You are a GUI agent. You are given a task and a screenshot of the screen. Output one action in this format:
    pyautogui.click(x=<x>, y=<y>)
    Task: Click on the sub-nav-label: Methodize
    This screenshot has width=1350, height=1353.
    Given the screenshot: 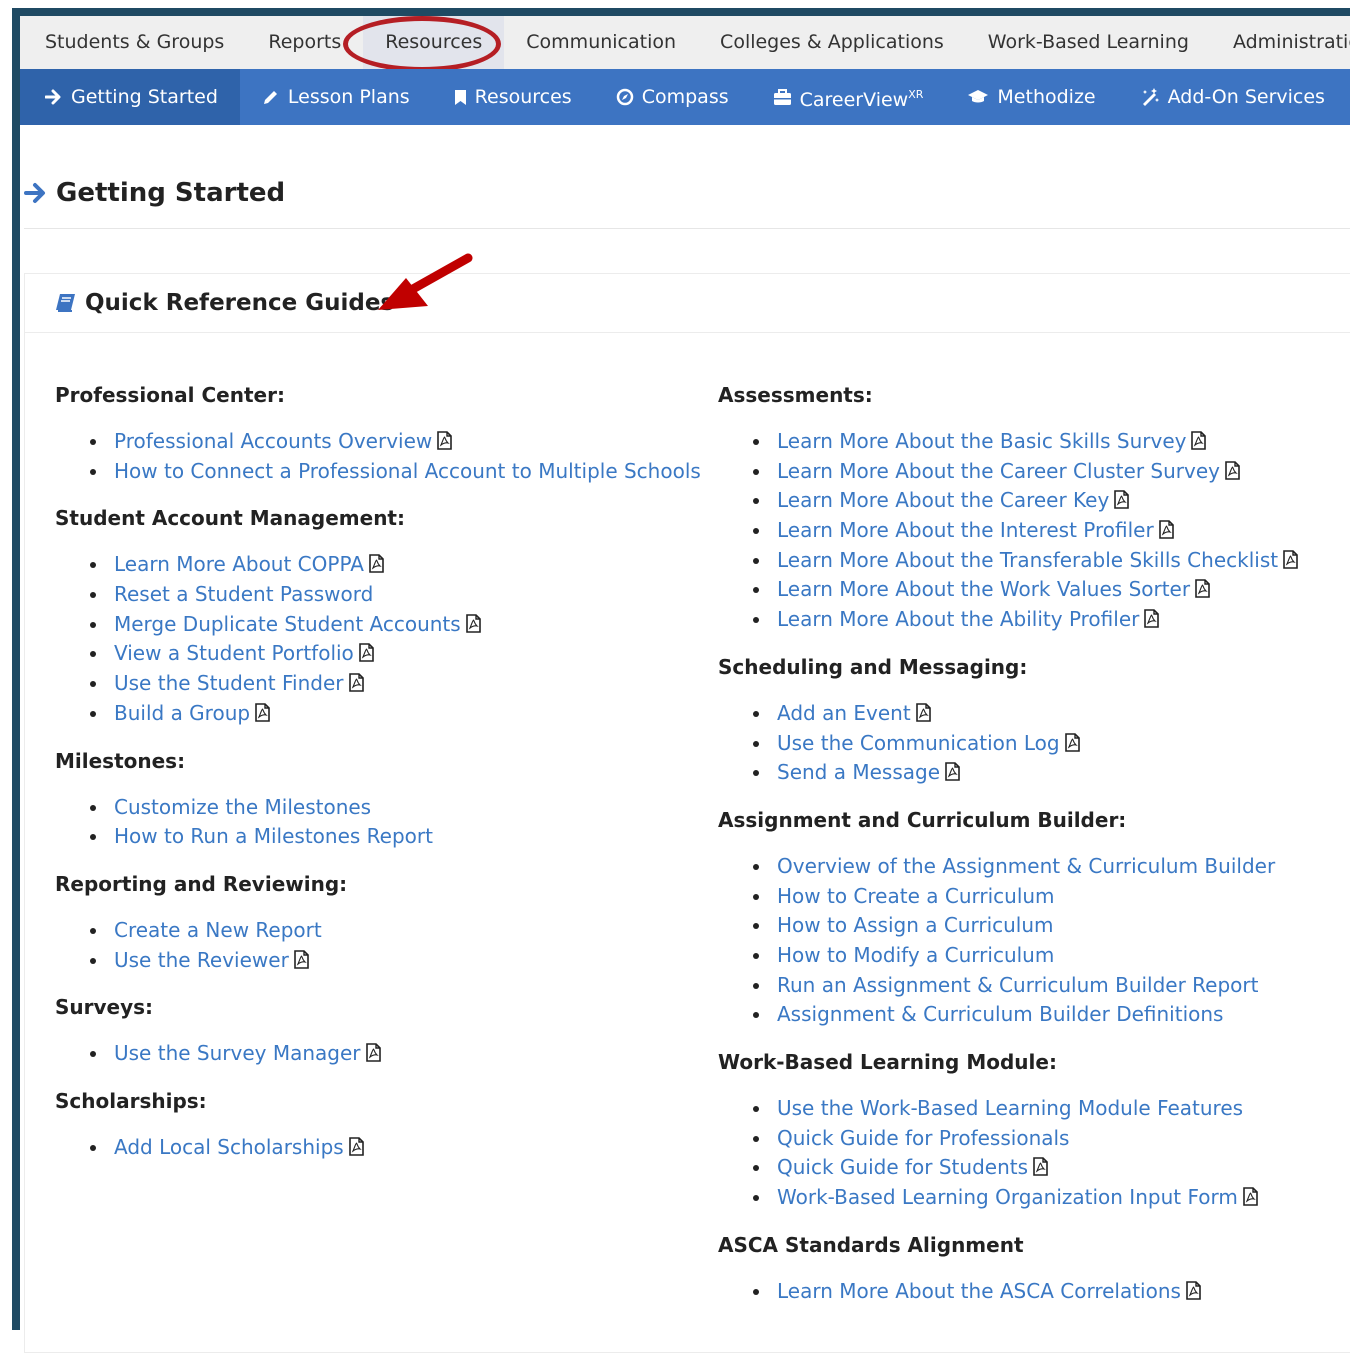 What is the action you would take?
    pyautogui.click(x=1046, y=97)
    